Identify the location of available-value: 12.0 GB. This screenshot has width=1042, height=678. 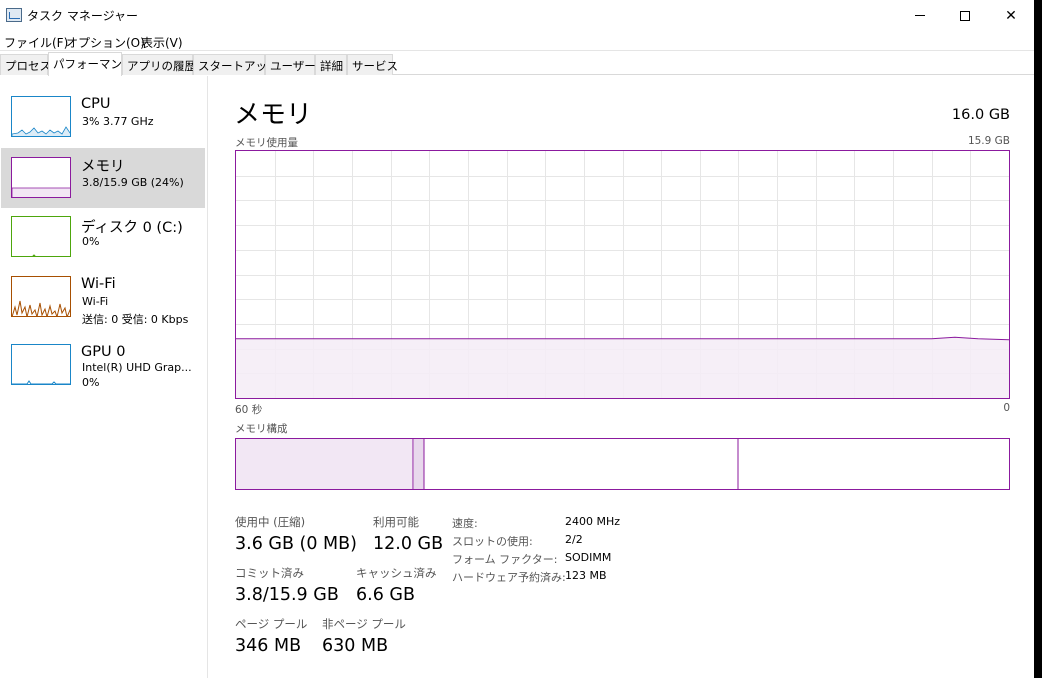
(408, 544).